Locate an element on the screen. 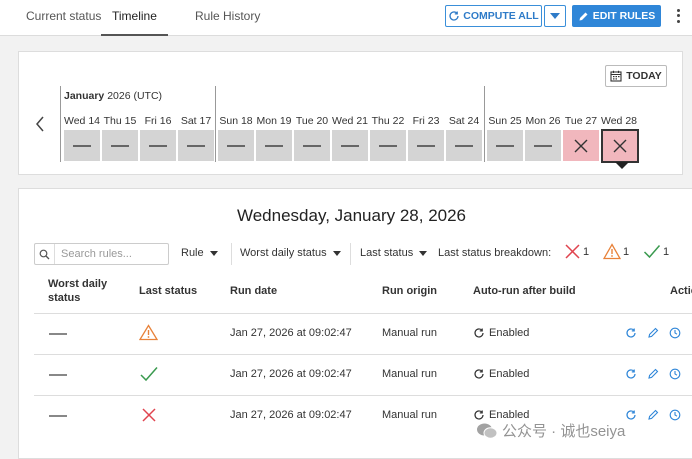  today-button: TODAY is located at coordinates (636, 76).